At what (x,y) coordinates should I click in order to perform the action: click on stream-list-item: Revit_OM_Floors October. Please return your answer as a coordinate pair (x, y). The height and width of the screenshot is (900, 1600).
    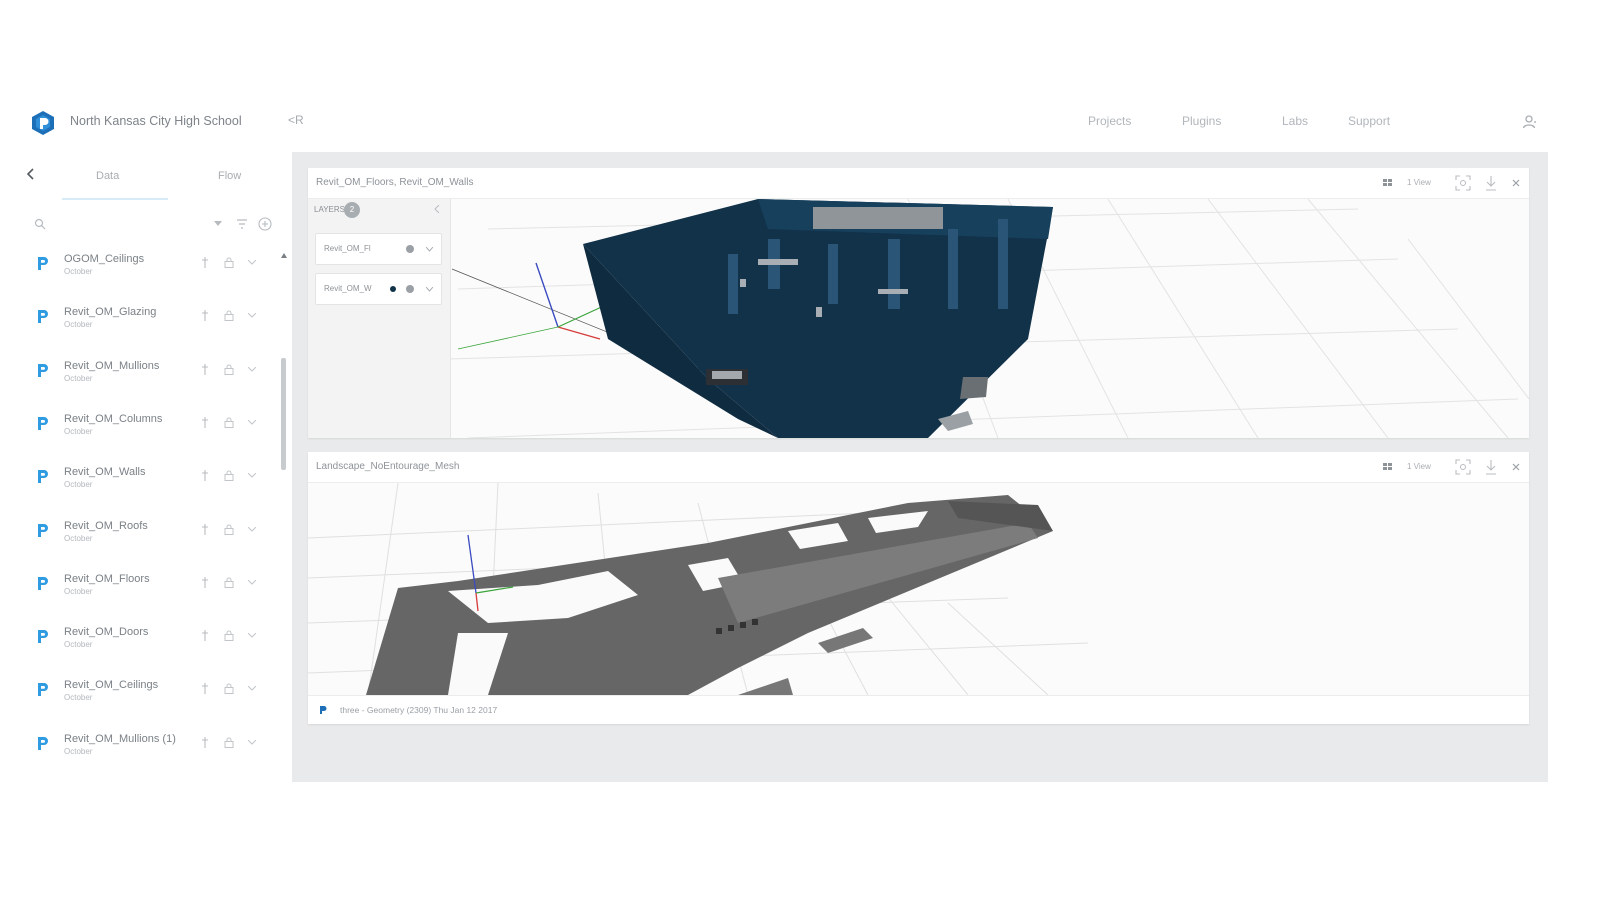
    Looking at the image, I should click on (153, 594).